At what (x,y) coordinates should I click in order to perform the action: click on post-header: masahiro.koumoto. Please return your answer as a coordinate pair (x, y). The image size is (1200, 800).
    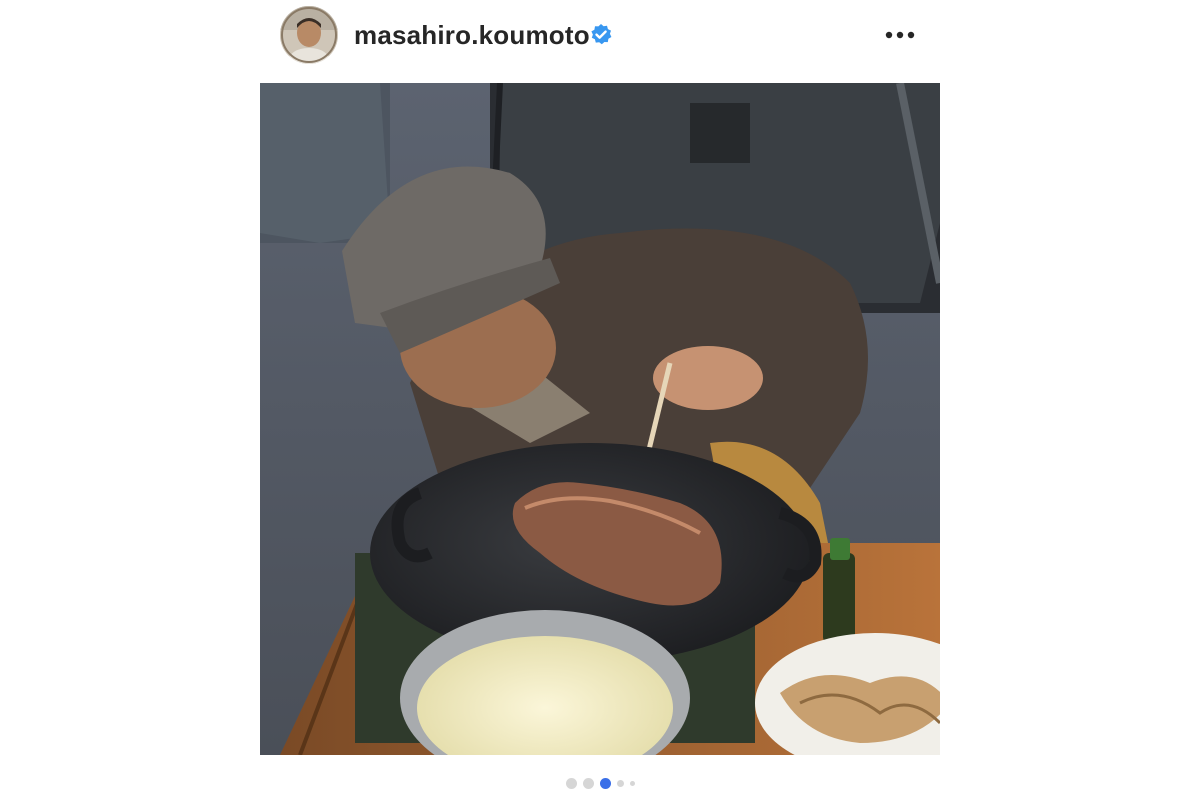
    Looking at the image, I should click on (600, 35).